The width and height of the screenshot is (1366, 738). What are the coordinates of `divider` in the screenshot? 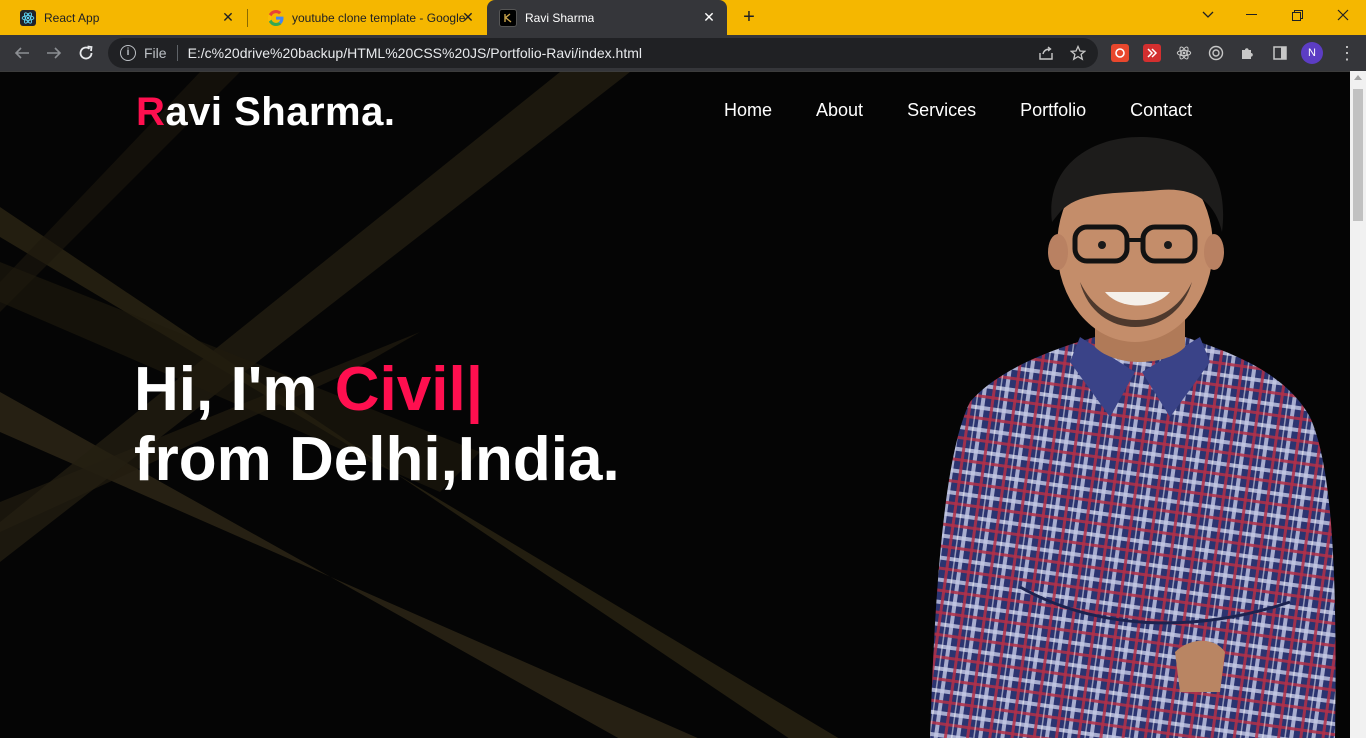 It's located at (177, 53).